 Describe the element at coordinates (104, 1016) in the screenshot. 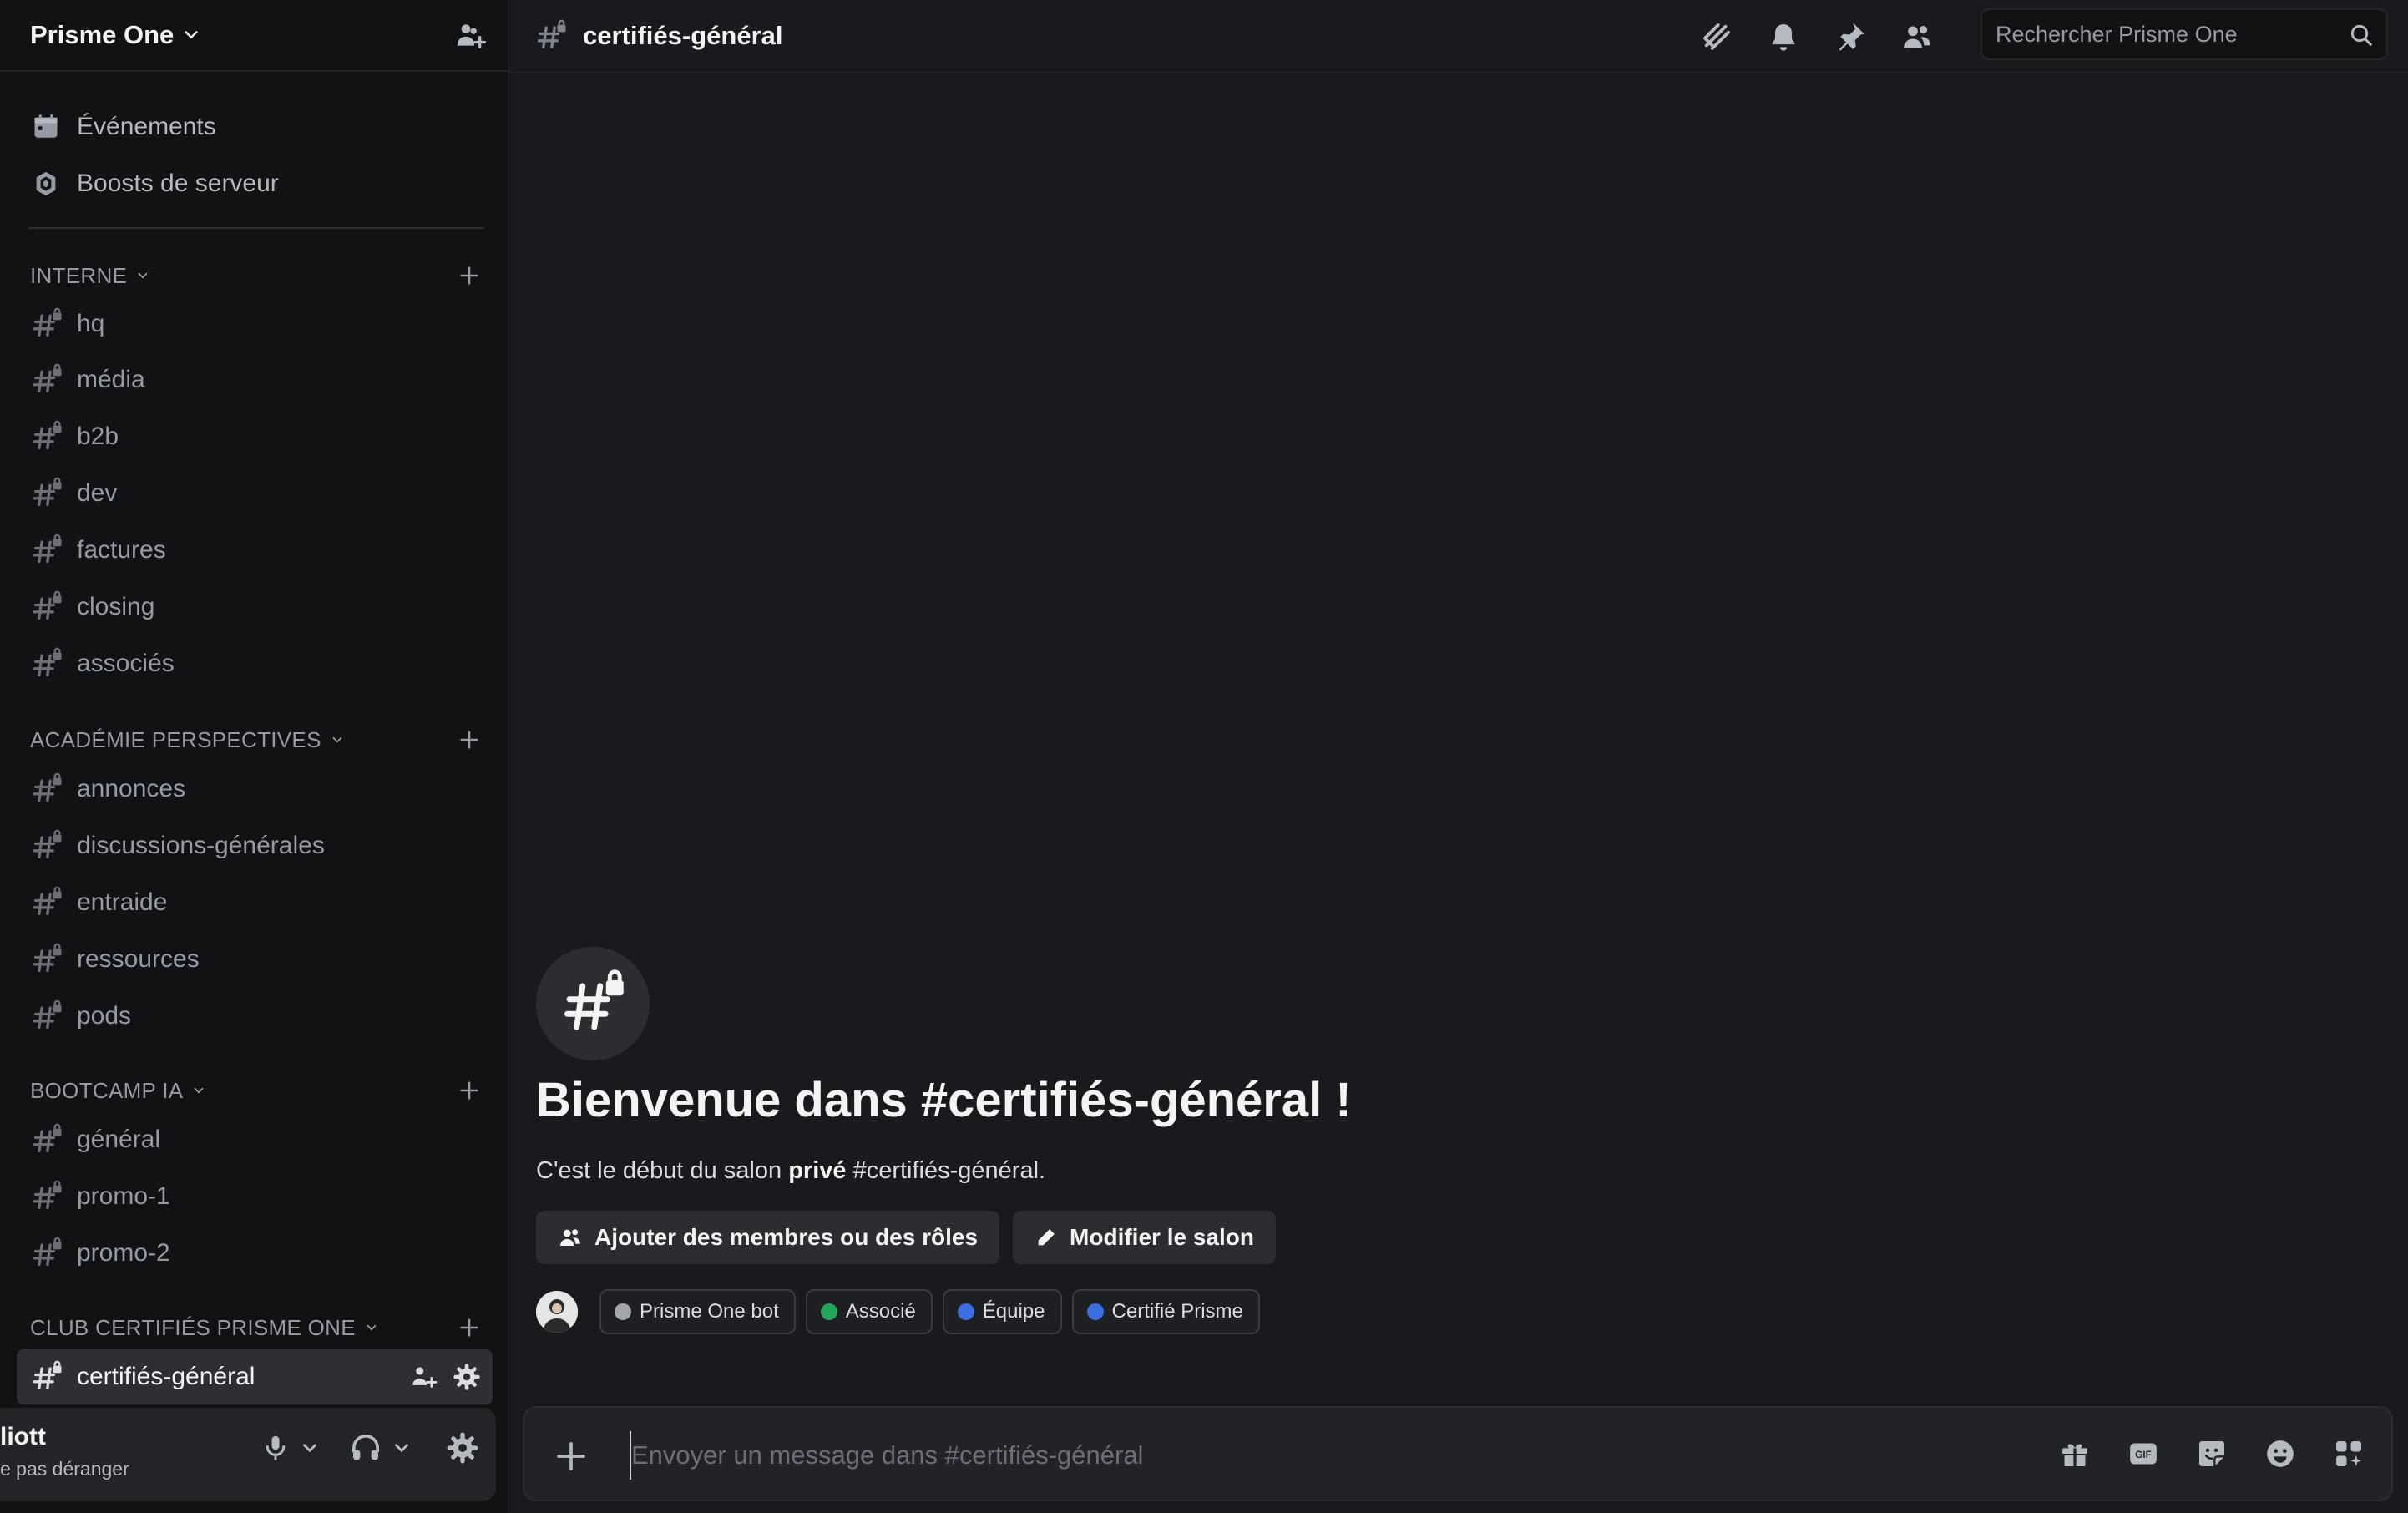

I see `channel-name: pods` at that location.